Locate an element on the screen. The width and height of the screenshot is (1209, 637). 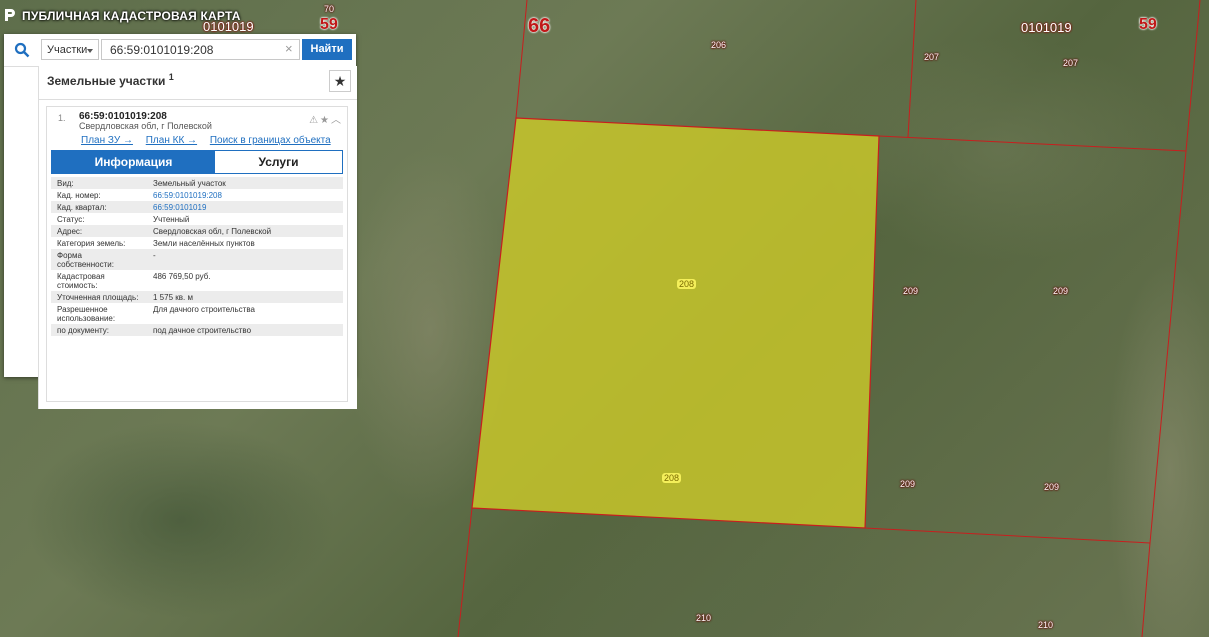
prop-value: Земли населённых пунктов is located at coordinates (204, 243).